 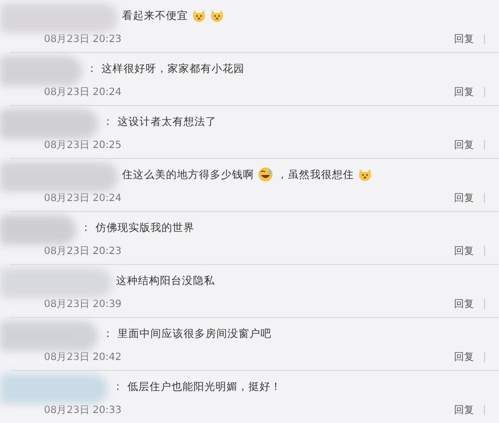 I want to click on comment-text: 低层住户也能阳光明媚，挺好！, so click(x=205, y=387).